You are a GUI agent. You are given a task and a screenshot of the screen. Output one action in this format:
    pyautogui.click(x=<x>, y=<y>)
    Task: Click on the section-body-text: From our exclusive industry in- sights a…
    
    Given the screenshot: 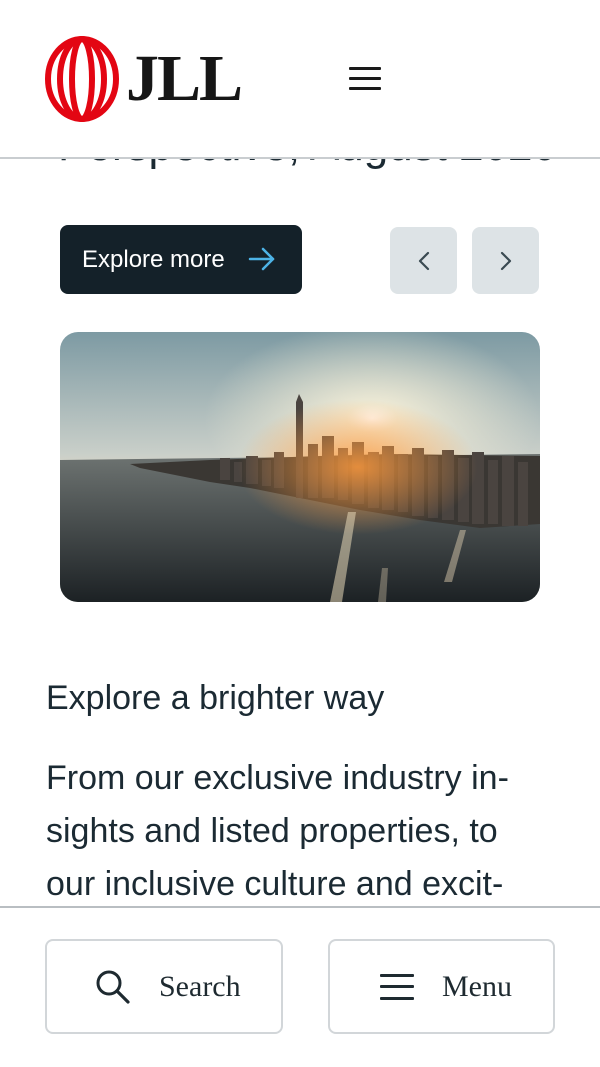 What is the action you would take?
    pyautogui.click(x=306, y=831)
    